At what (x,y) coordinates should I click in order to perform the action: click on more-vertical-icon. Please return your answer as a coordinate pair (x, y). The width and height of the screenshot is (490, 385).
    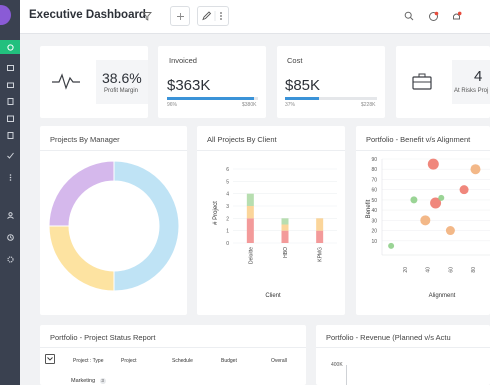
    Looking at the image, I should click on (221, 16).